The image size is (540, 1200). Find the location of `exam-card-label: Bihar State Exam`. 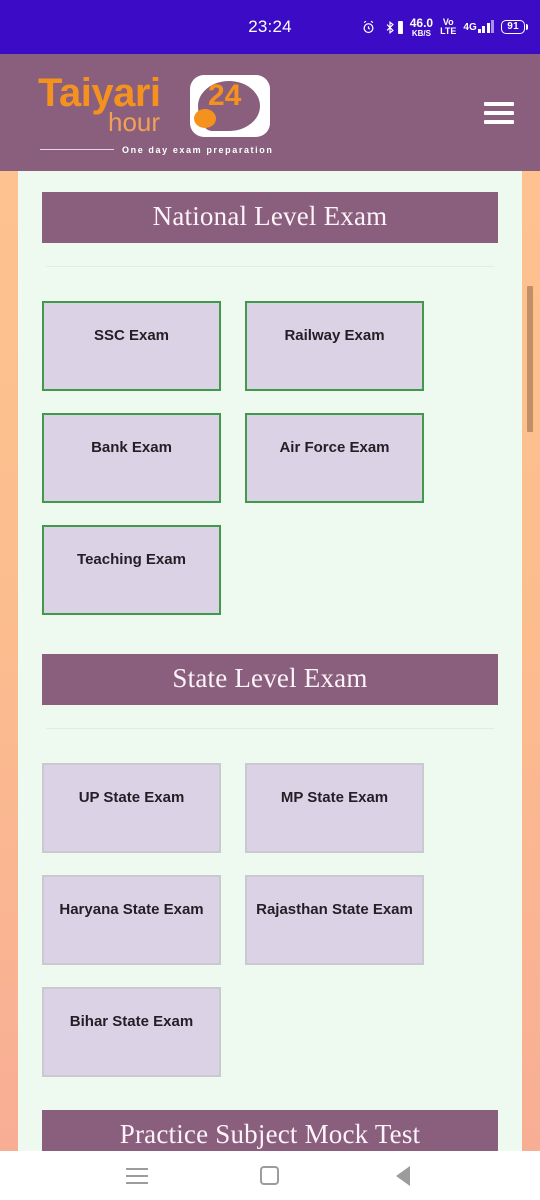

exam-card-label: Bihar State Exam is located at coordinates (131, 1021).